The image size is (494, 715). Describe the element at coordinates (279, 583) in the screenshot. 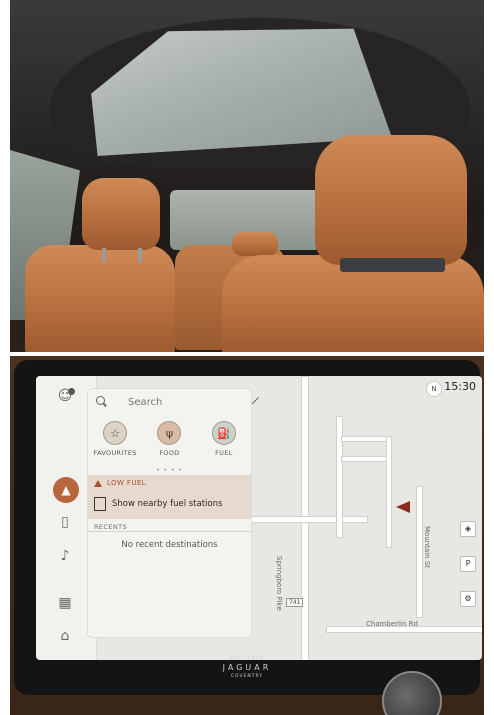

I see `road-label-springboro: Springboro Pike` at that location.